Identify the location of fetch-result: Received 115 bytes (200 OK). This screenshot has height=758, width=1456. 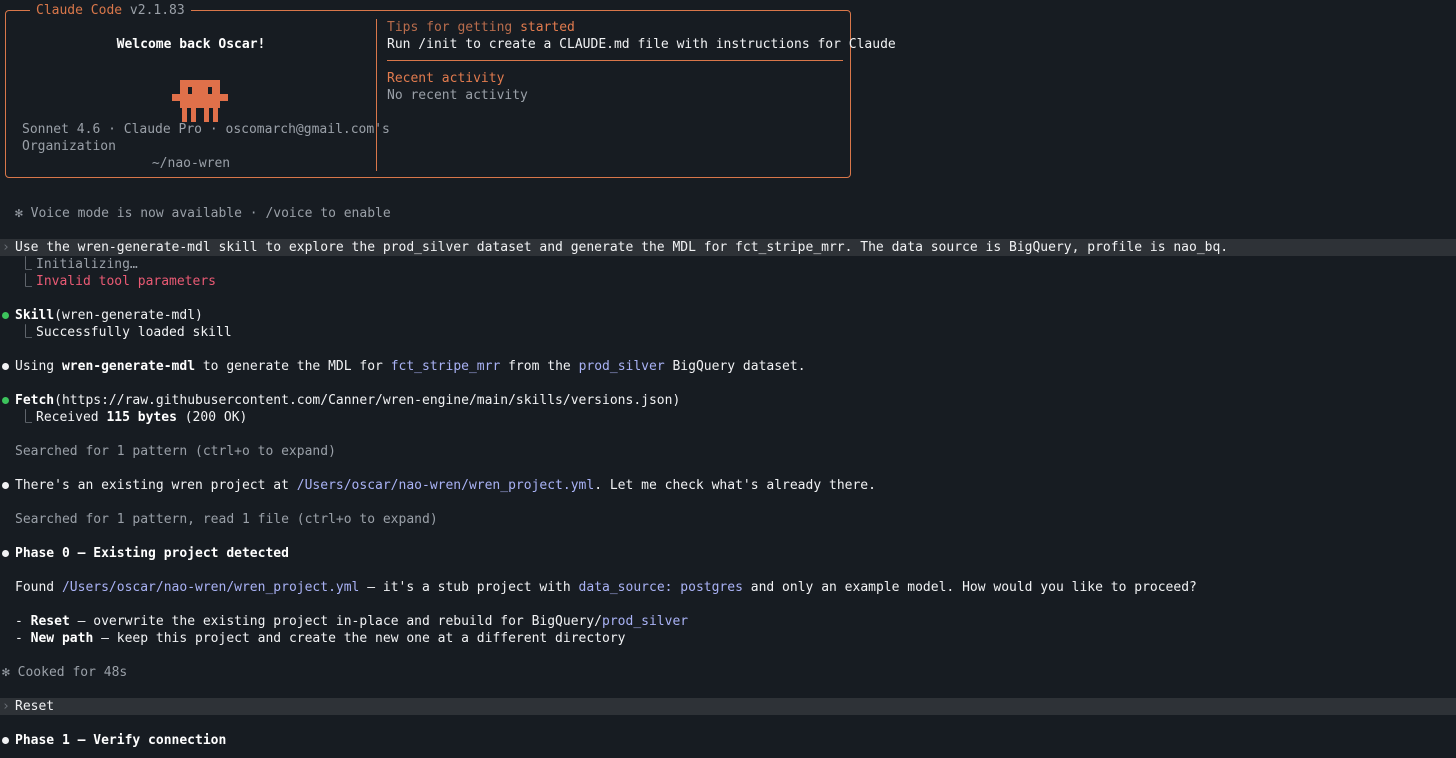
(142, 417).